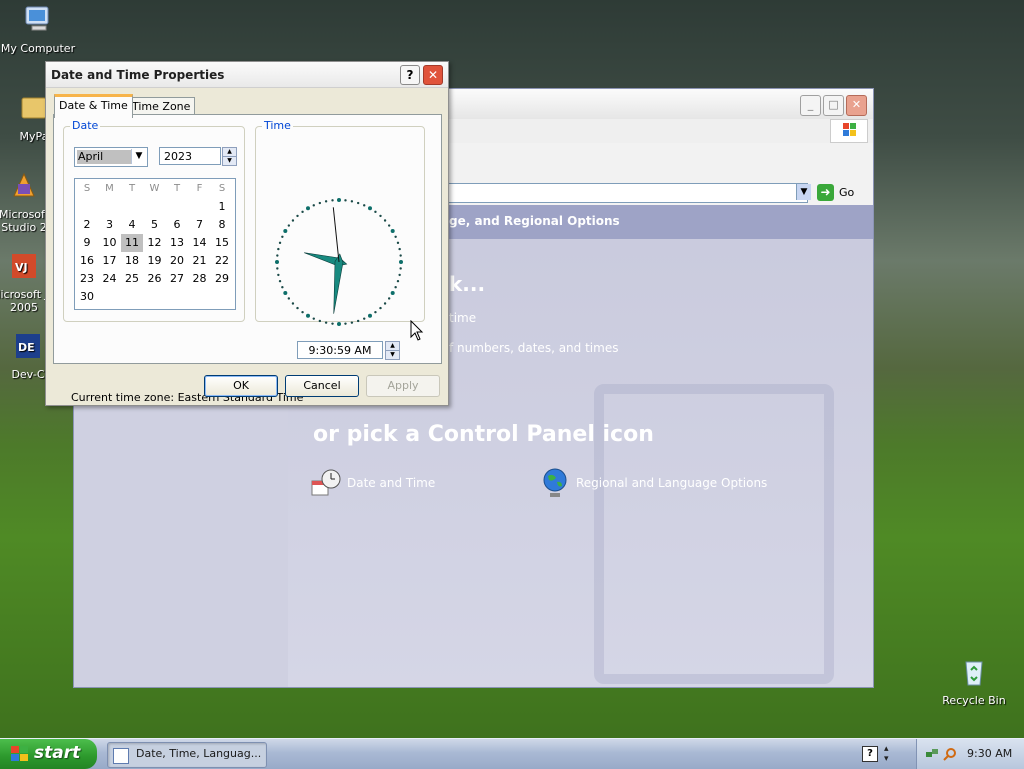 The width and height of the screenshot is (1024, 769). What do you see at coordinates (155, 279) in the screenshot?
I see `calendar-day: 26` at bounding box center [155, 279].